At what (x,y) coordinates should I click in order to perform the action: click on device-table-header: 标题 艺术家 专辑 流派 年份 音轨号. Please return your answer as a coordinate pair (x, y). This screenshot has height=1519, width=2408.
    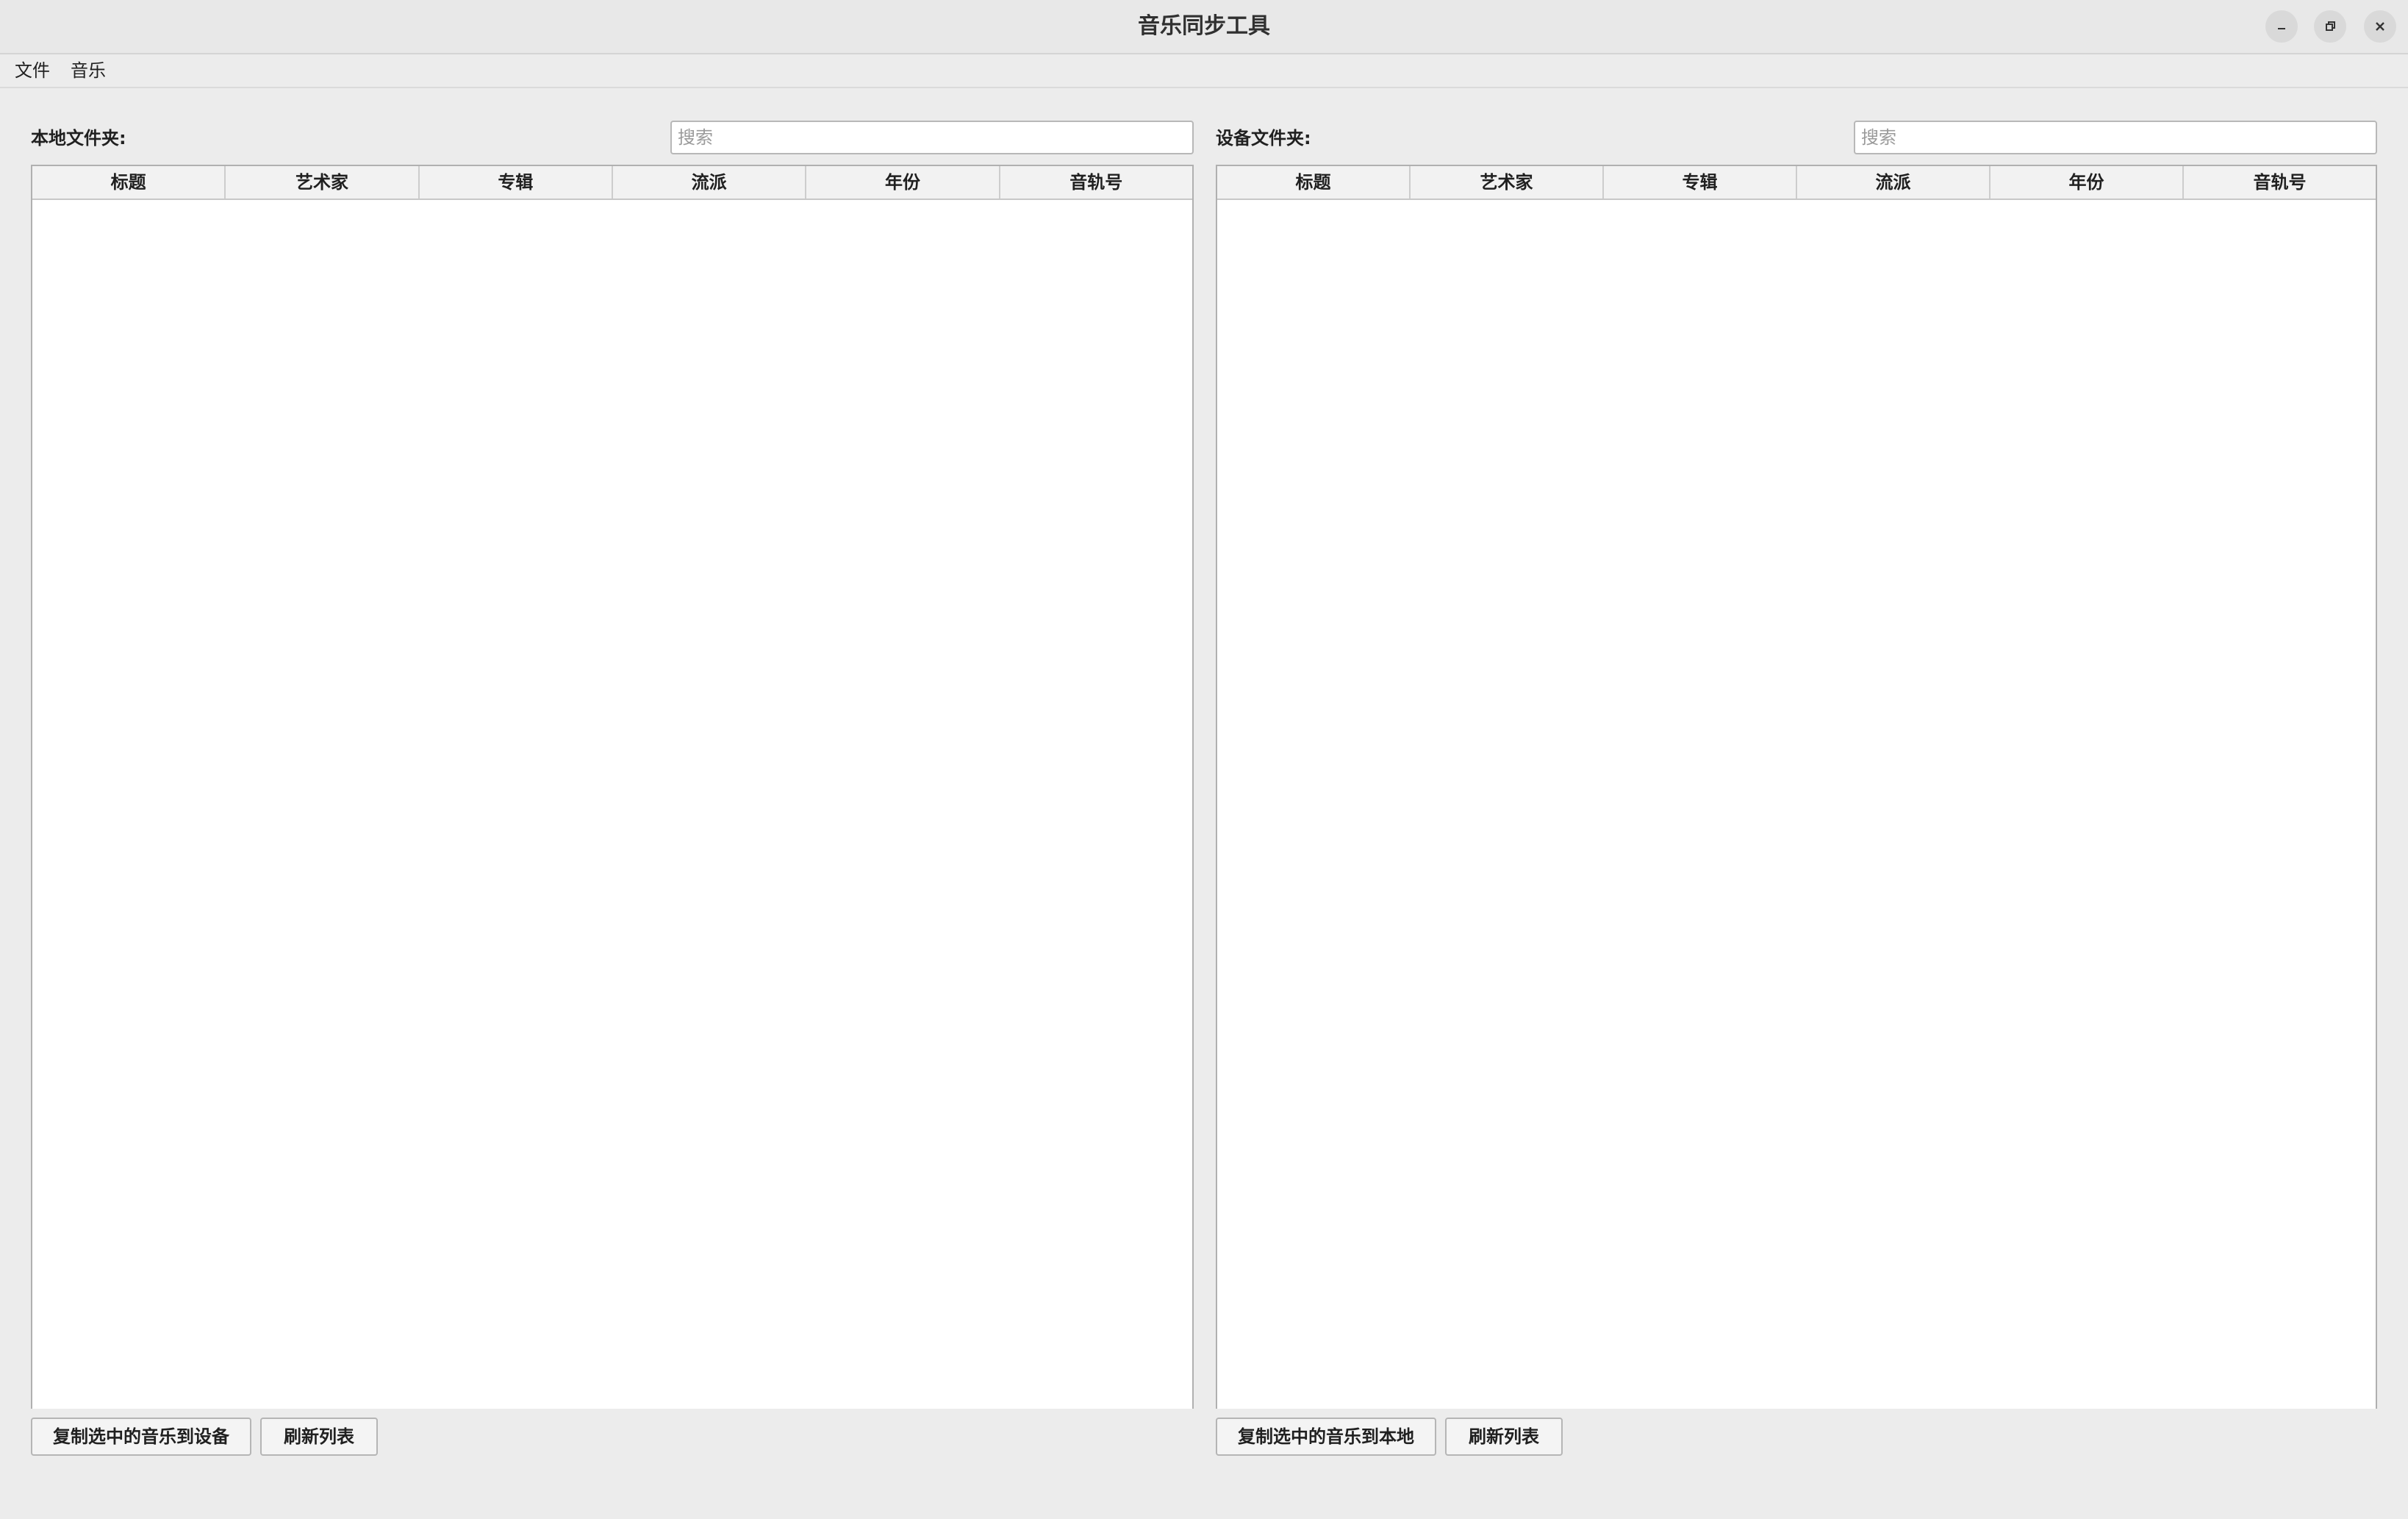
    Looking at the image, I should click on (1796, 183).